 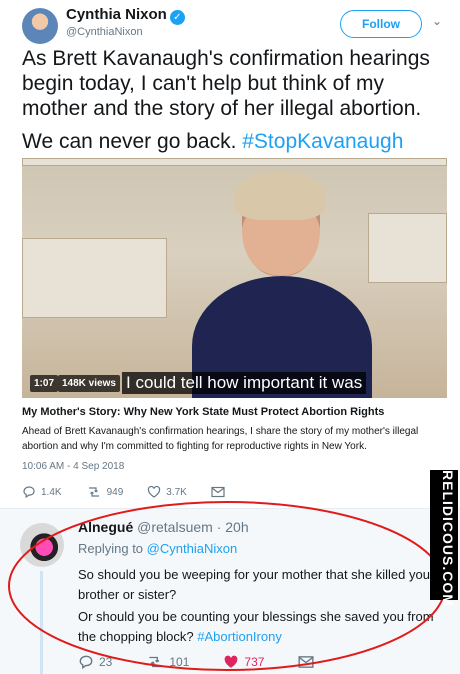 What do you see at coordinates (41, 622) in the screenshot?
I see `thread-line` at bounding box center [41, 622].